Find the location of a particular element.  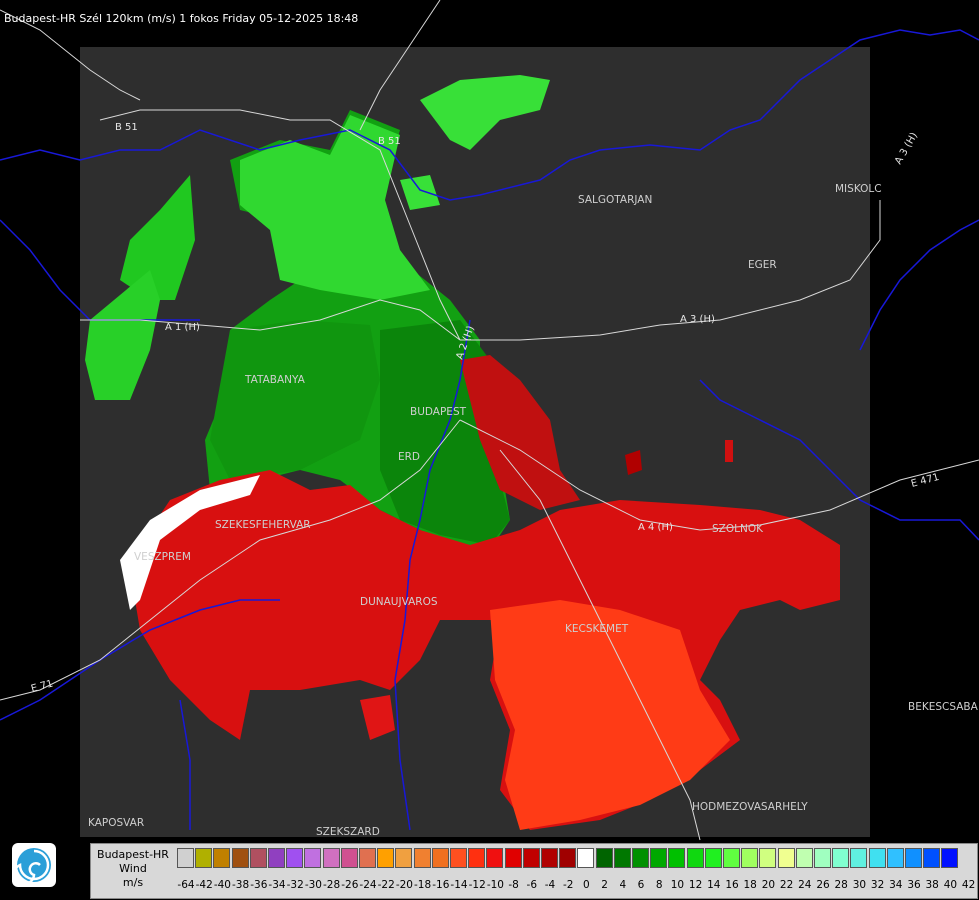

city-label: SZOLNOK is located at coordinates (738, 529).